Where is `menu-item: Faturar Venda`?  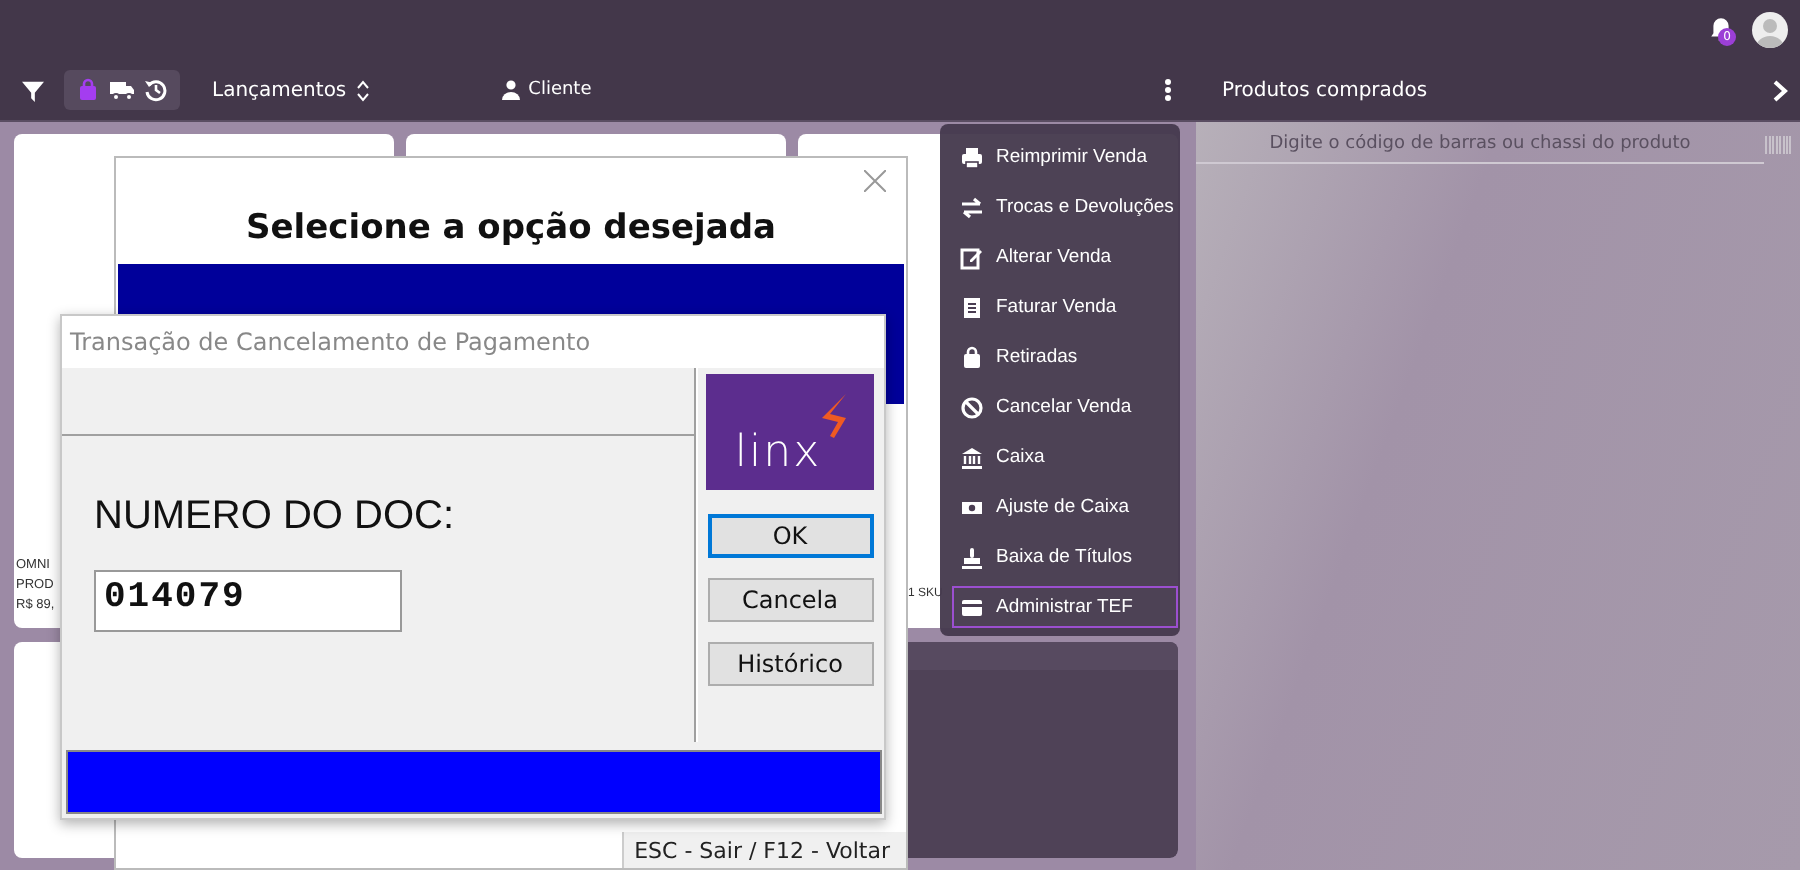
menu-item: Faturar Venda is located at coordinates (1065, 307).